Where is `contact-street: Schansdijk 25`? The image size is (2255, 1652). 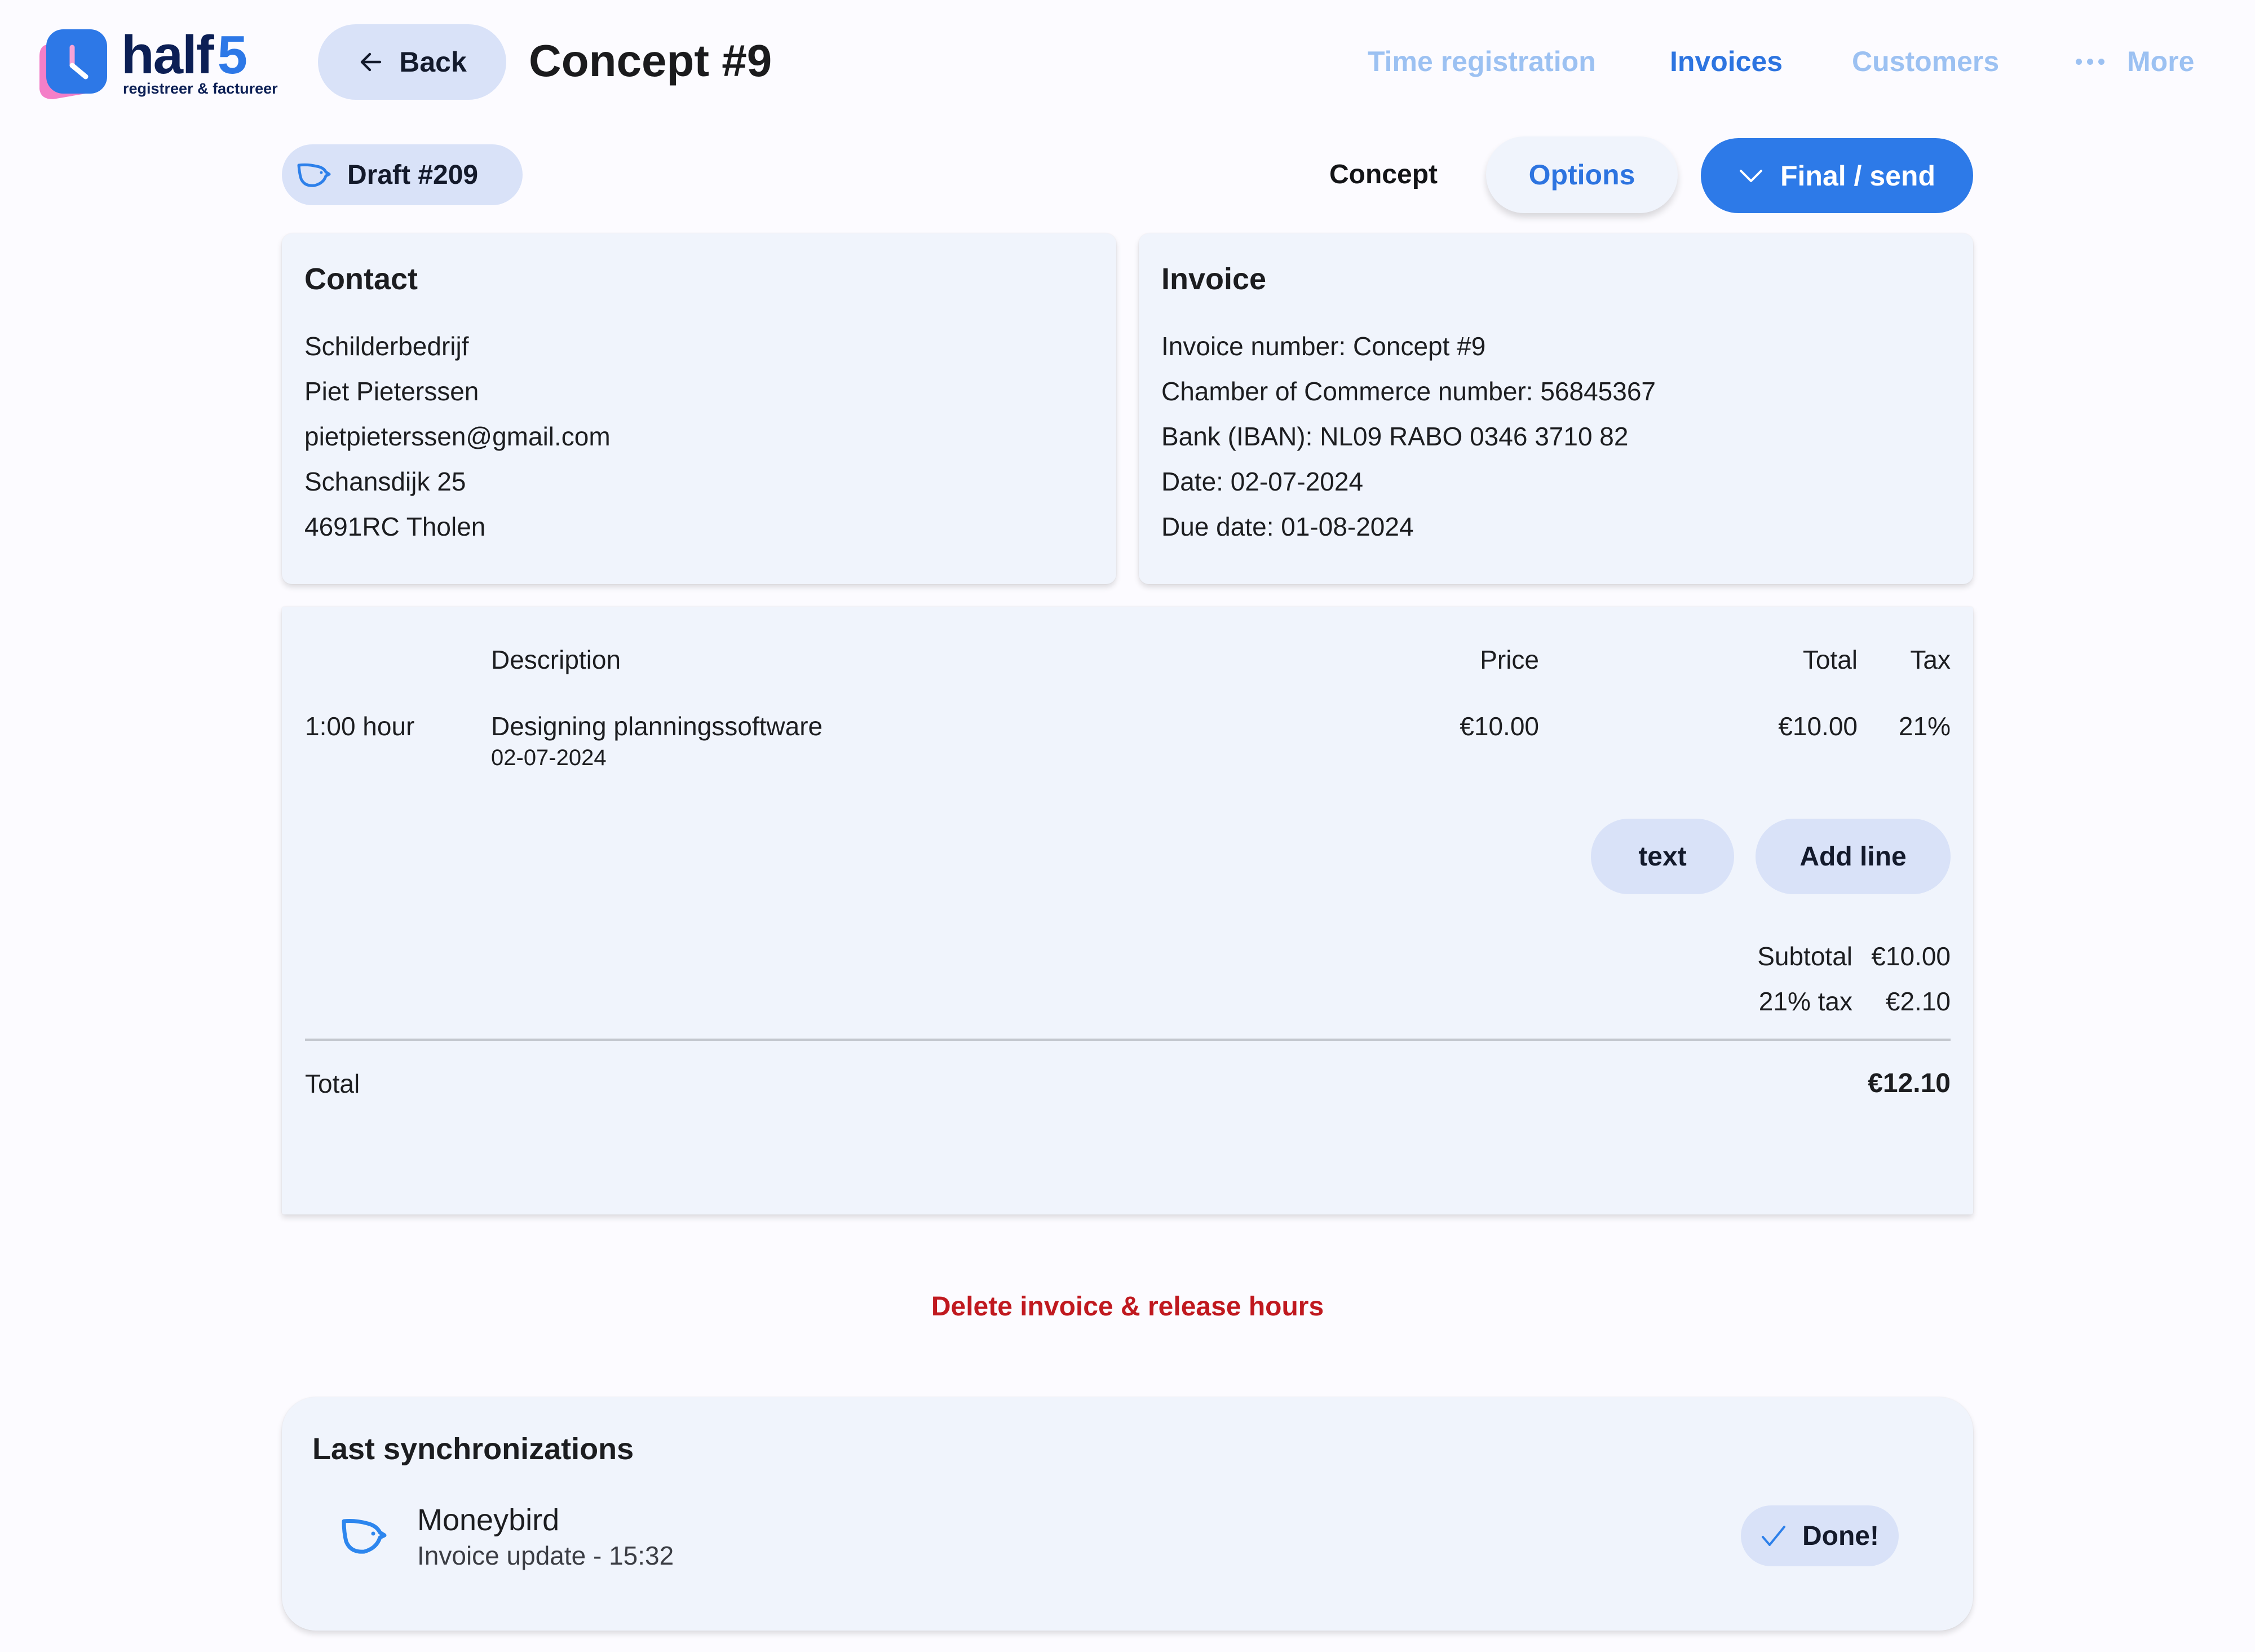 contact-street: Schansdijk 25 is located at coordinates (385, 481).